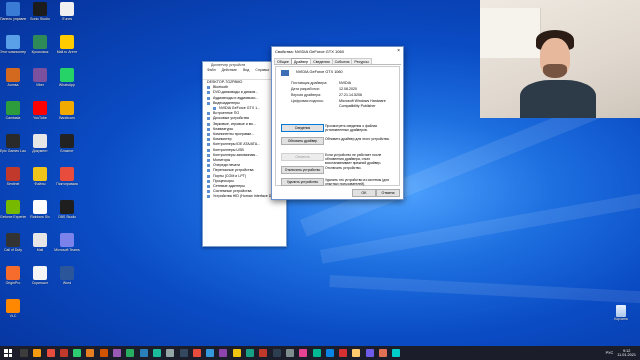 This screenshot has width=640, height=360. I want to click on dialog-tabs: Общие Драйвер Сведения События Ресурсы, so click(337, 61).